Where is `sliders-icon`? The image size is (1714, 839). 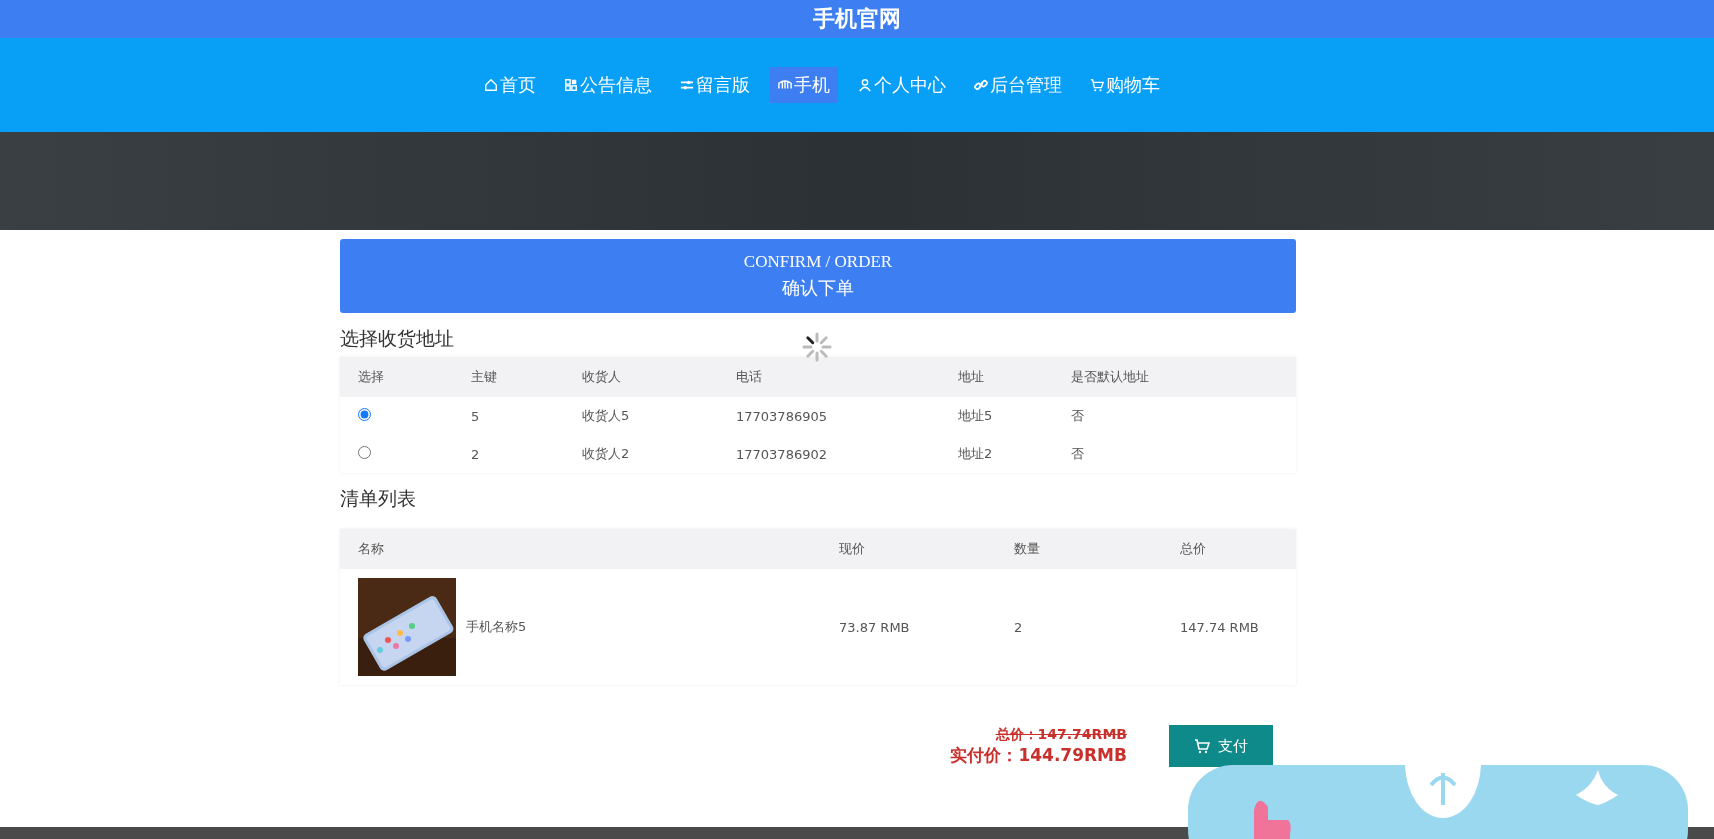
sliders-icon is located at coordinates (687, 85).